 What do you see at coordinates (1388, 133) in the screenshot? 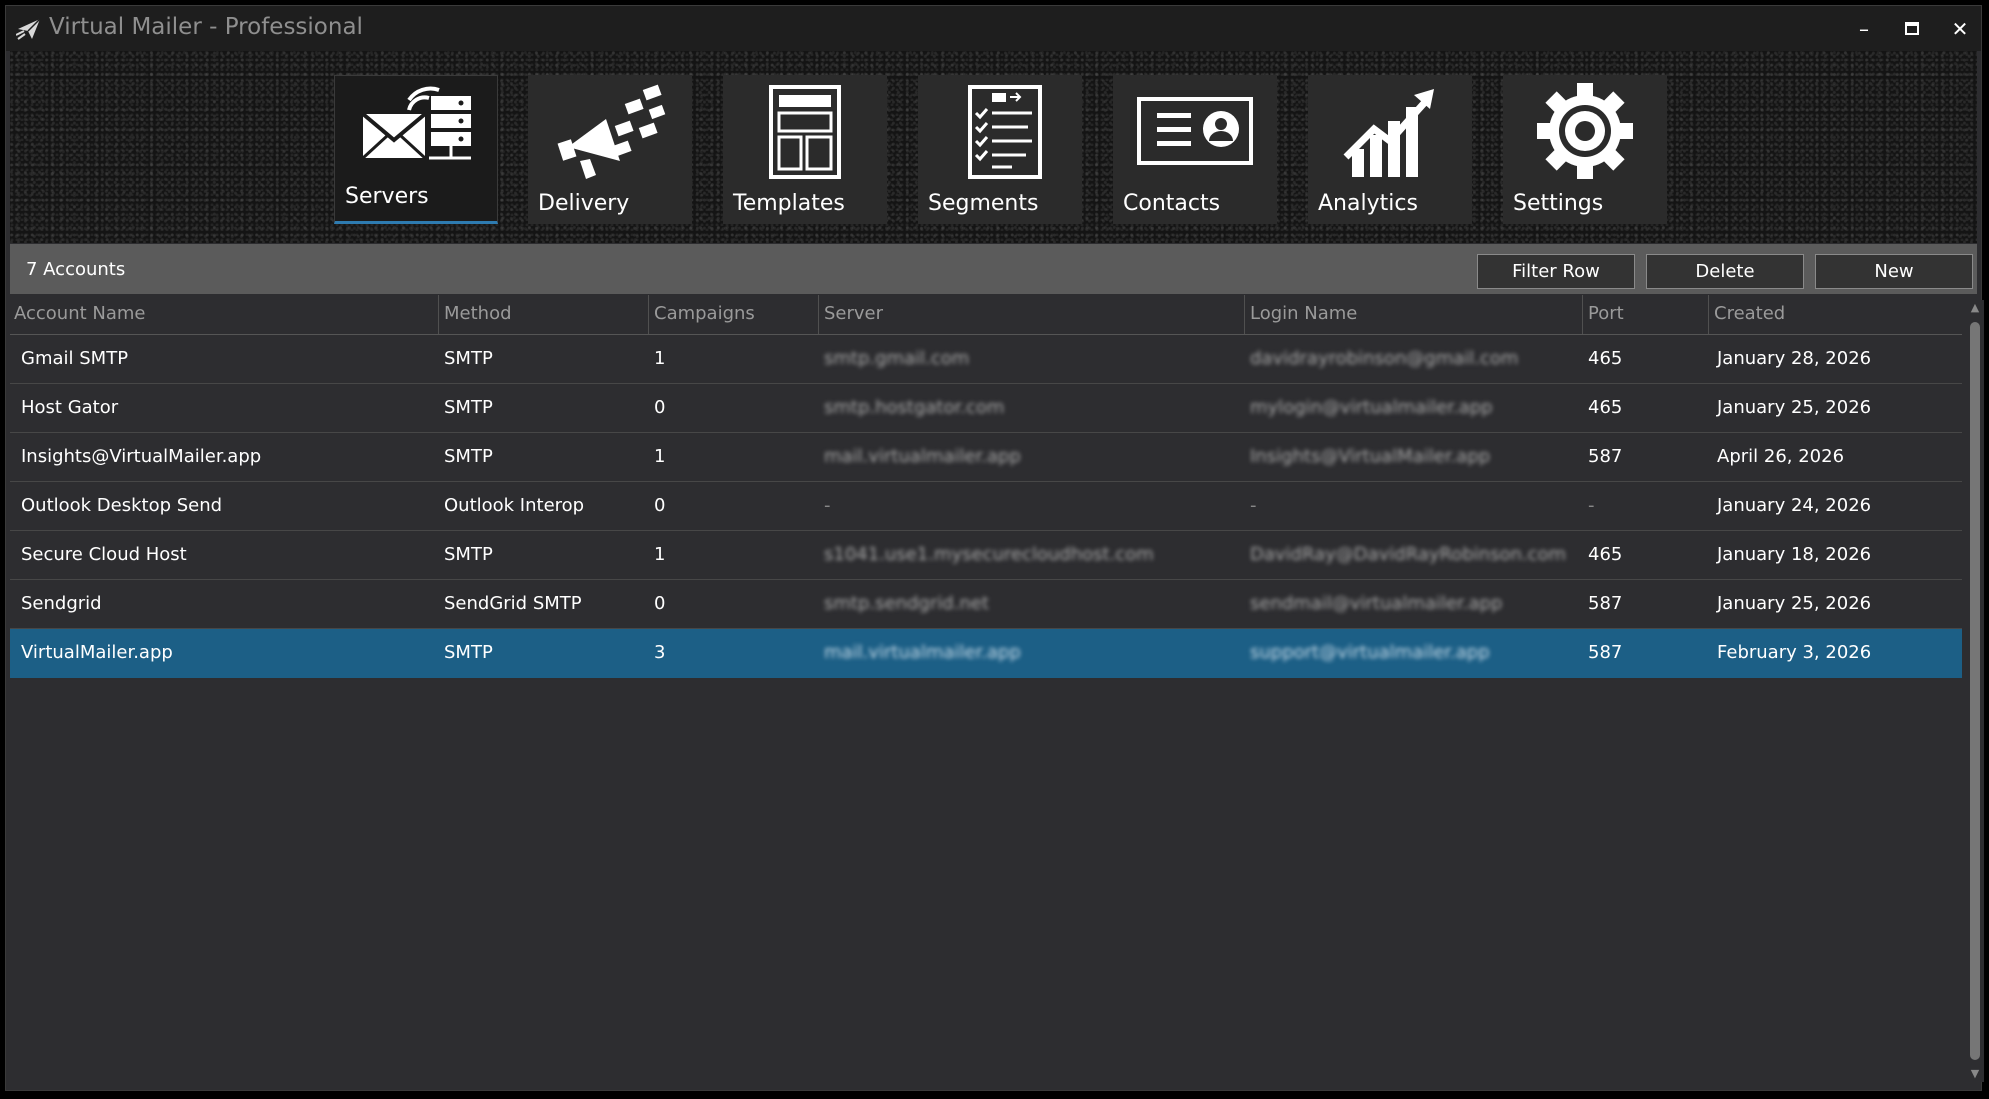
I see `analytics-icon` at bounding box center [1388, 133].